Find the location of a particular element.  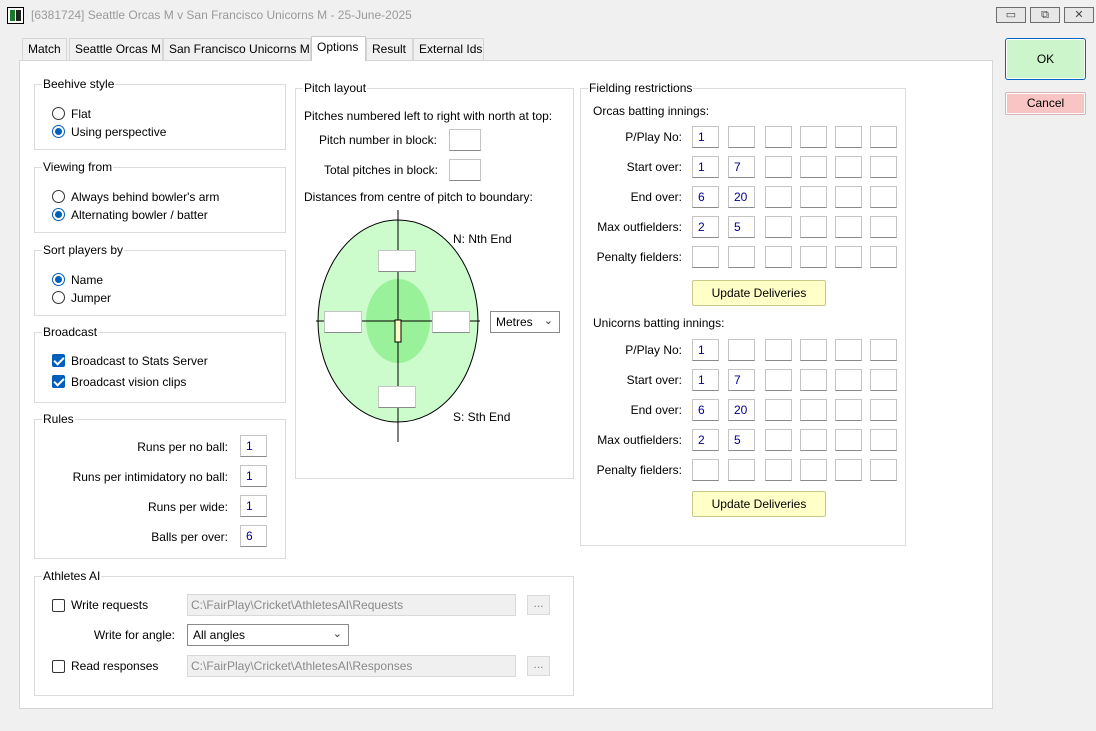

update-deliveries-unicorns-button: Update Deliveries is located at coordinates (759, 504).